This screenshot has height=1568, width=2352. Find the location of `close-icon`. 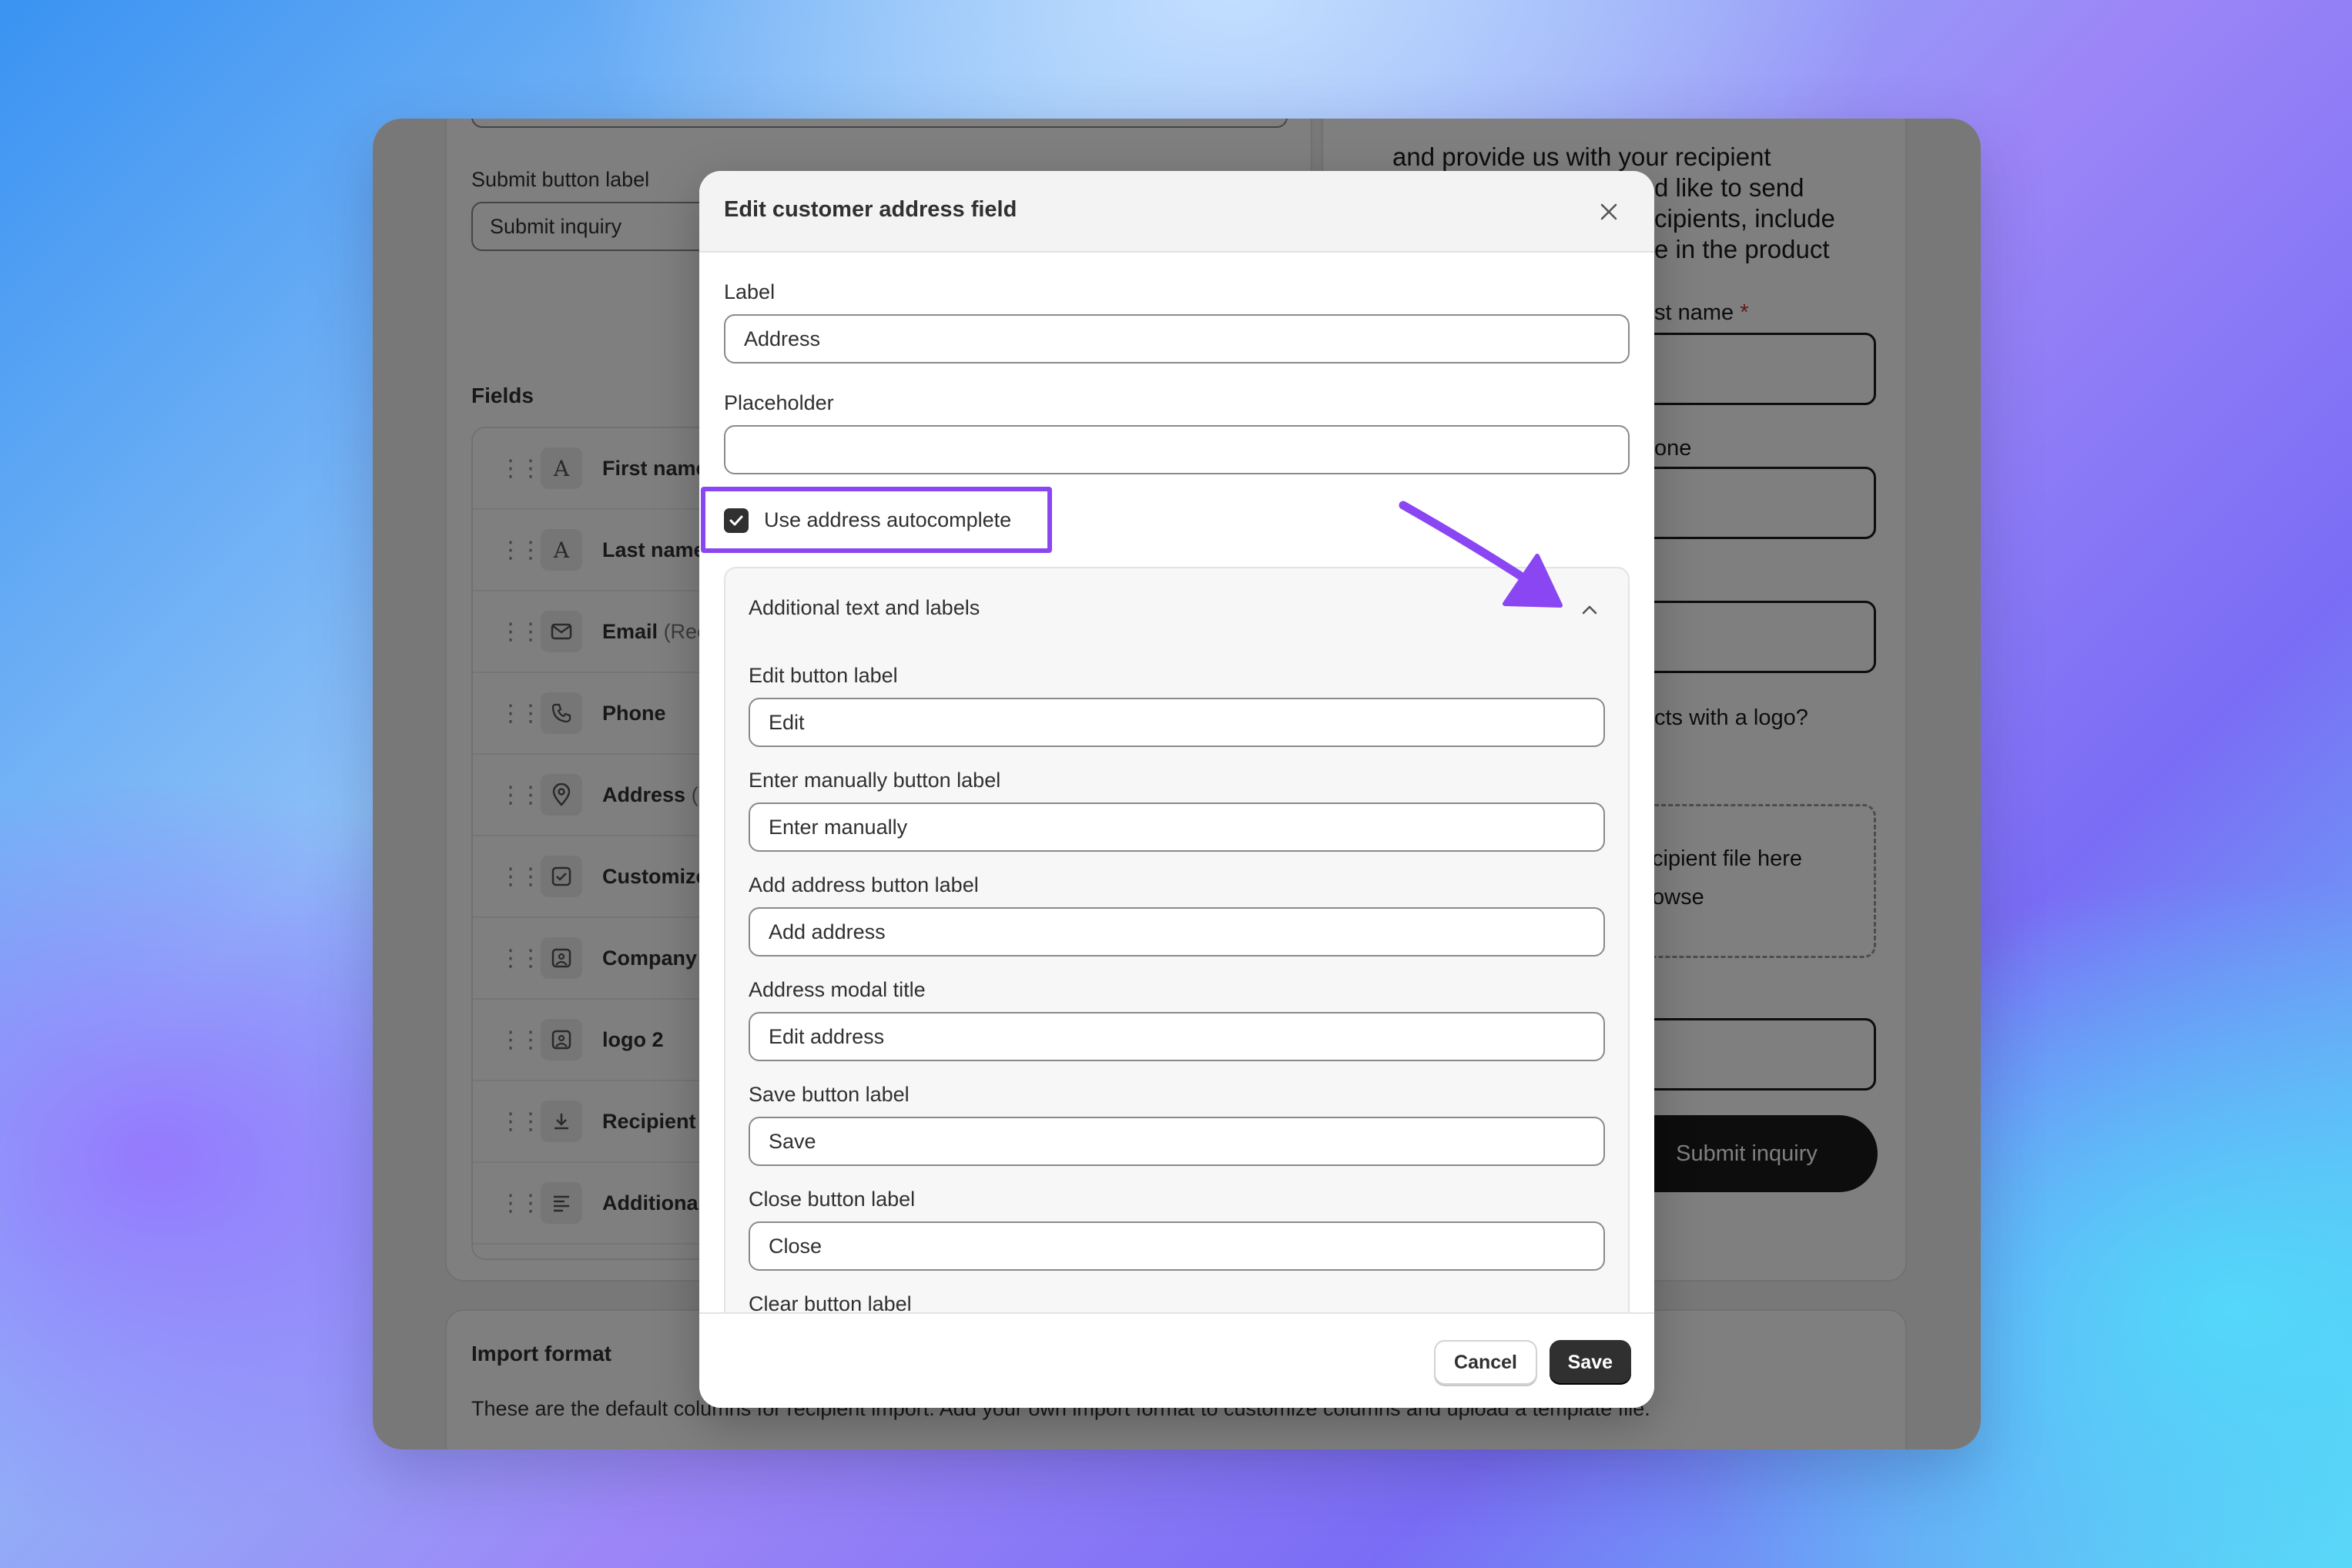

close-icon is located at coordinates (1609, 212).